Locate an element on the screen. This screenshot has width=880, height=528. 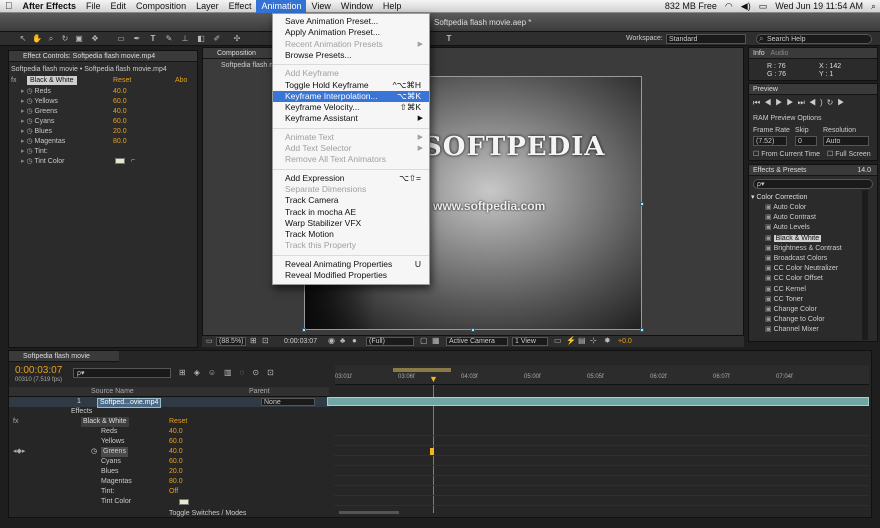
menu-item-keyframe-interpolation: Keyframe Interpolation... ⌥⌘K is located at coordinates (351, 96).